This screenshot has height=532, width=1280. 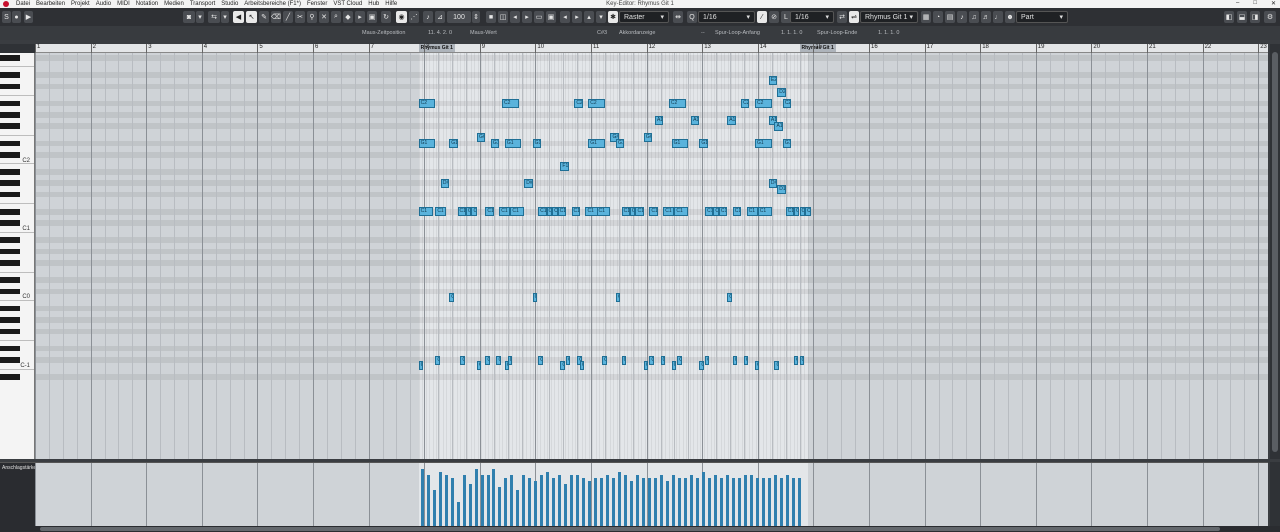 I want to click on part-scope-select: Part ▾, so click(x=1042, y=17).